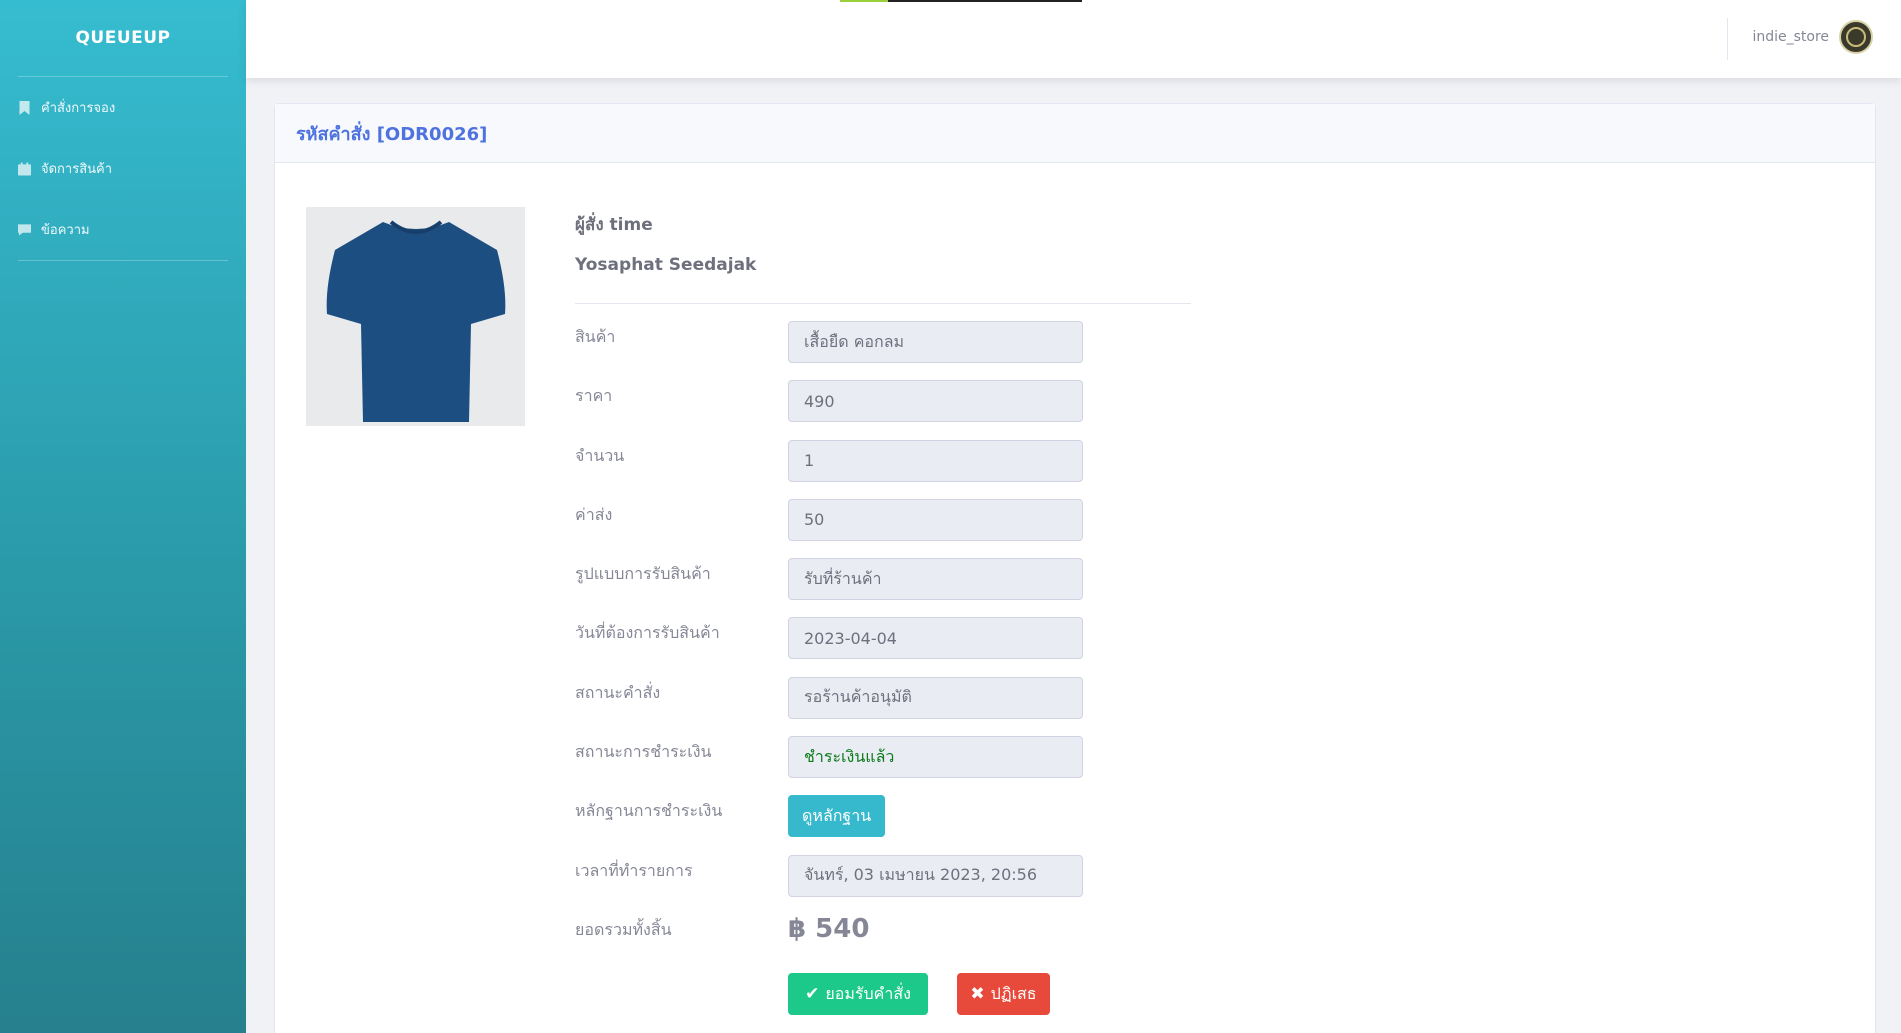 Image resolution: width=1901 pixels, height=1033 pixels. Describe the element at coordinates (415, 320) in the screenshot. I see `tshirt-image` at that location.